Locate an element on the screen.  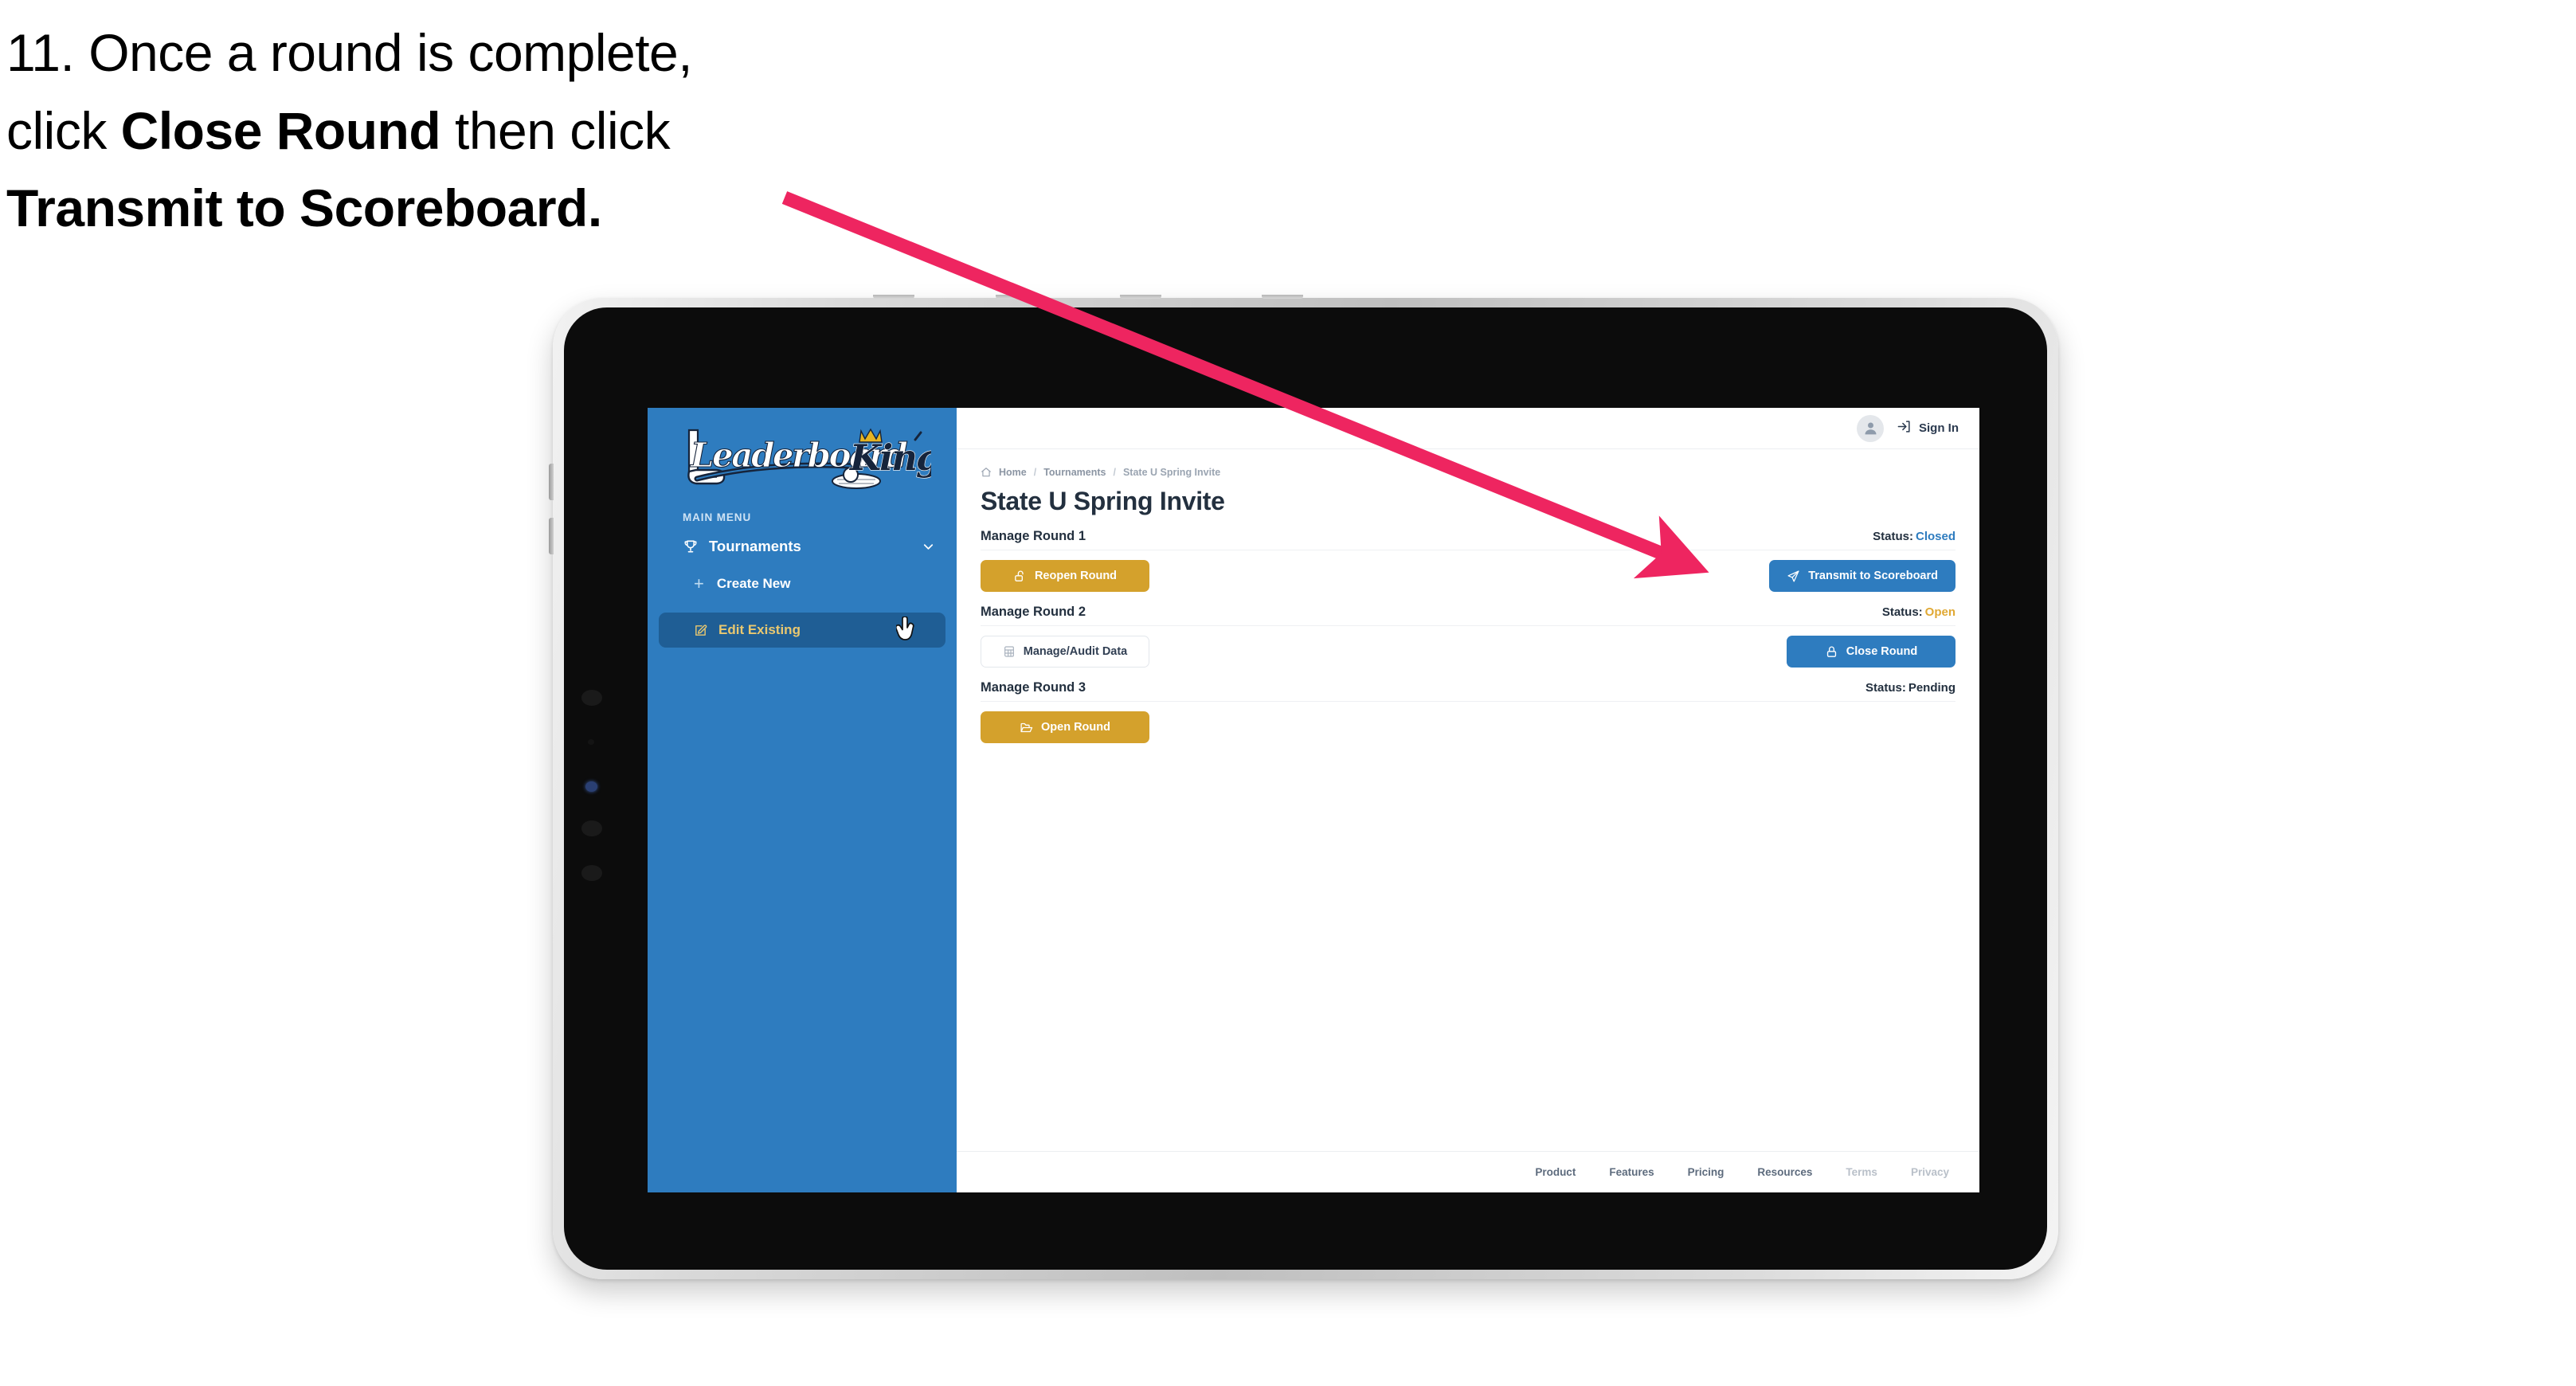
status-badge: Open is located at coordinates (1939, 612).